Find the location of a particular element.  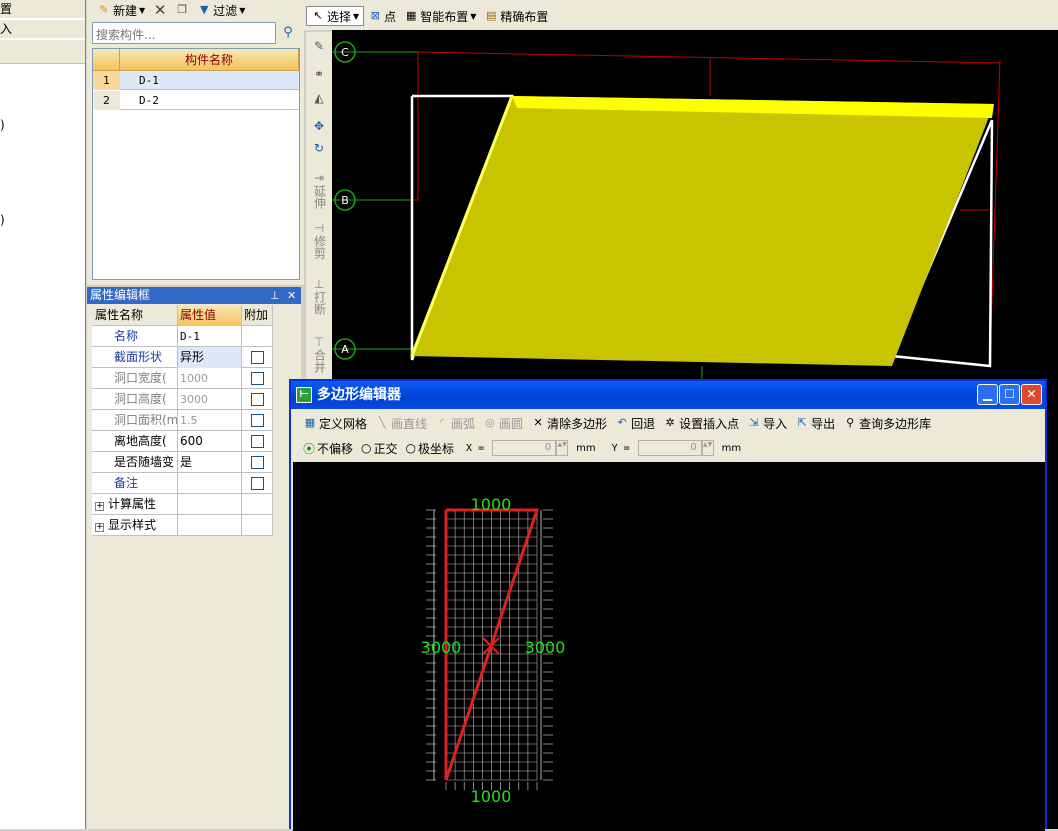

pin-icon: ⊥ is located at coordinates (275, 295).